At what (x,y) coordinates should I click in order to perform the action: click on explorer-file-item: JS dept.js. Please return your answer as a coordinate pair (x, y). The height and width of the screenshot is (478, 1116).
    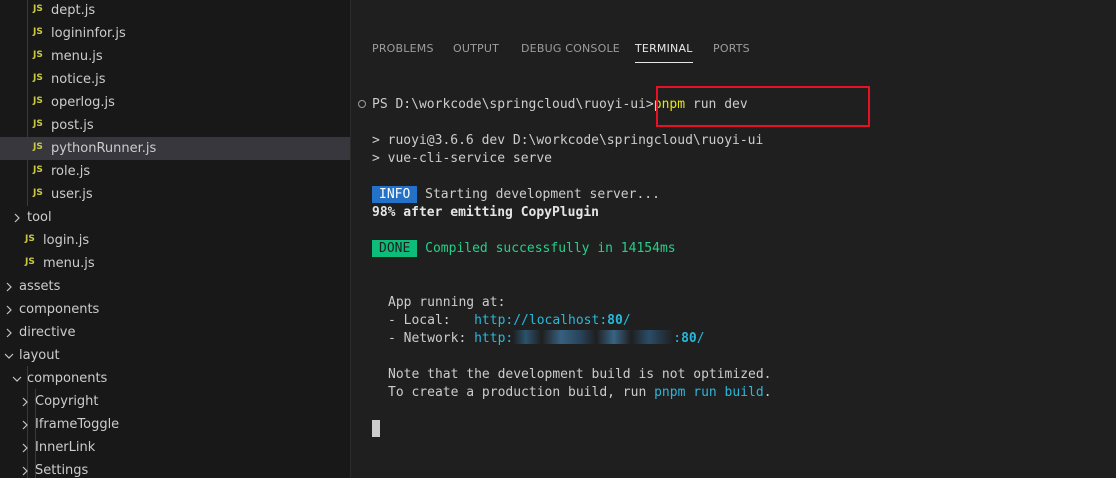
    Looking at the image, I should click on (175, 11).